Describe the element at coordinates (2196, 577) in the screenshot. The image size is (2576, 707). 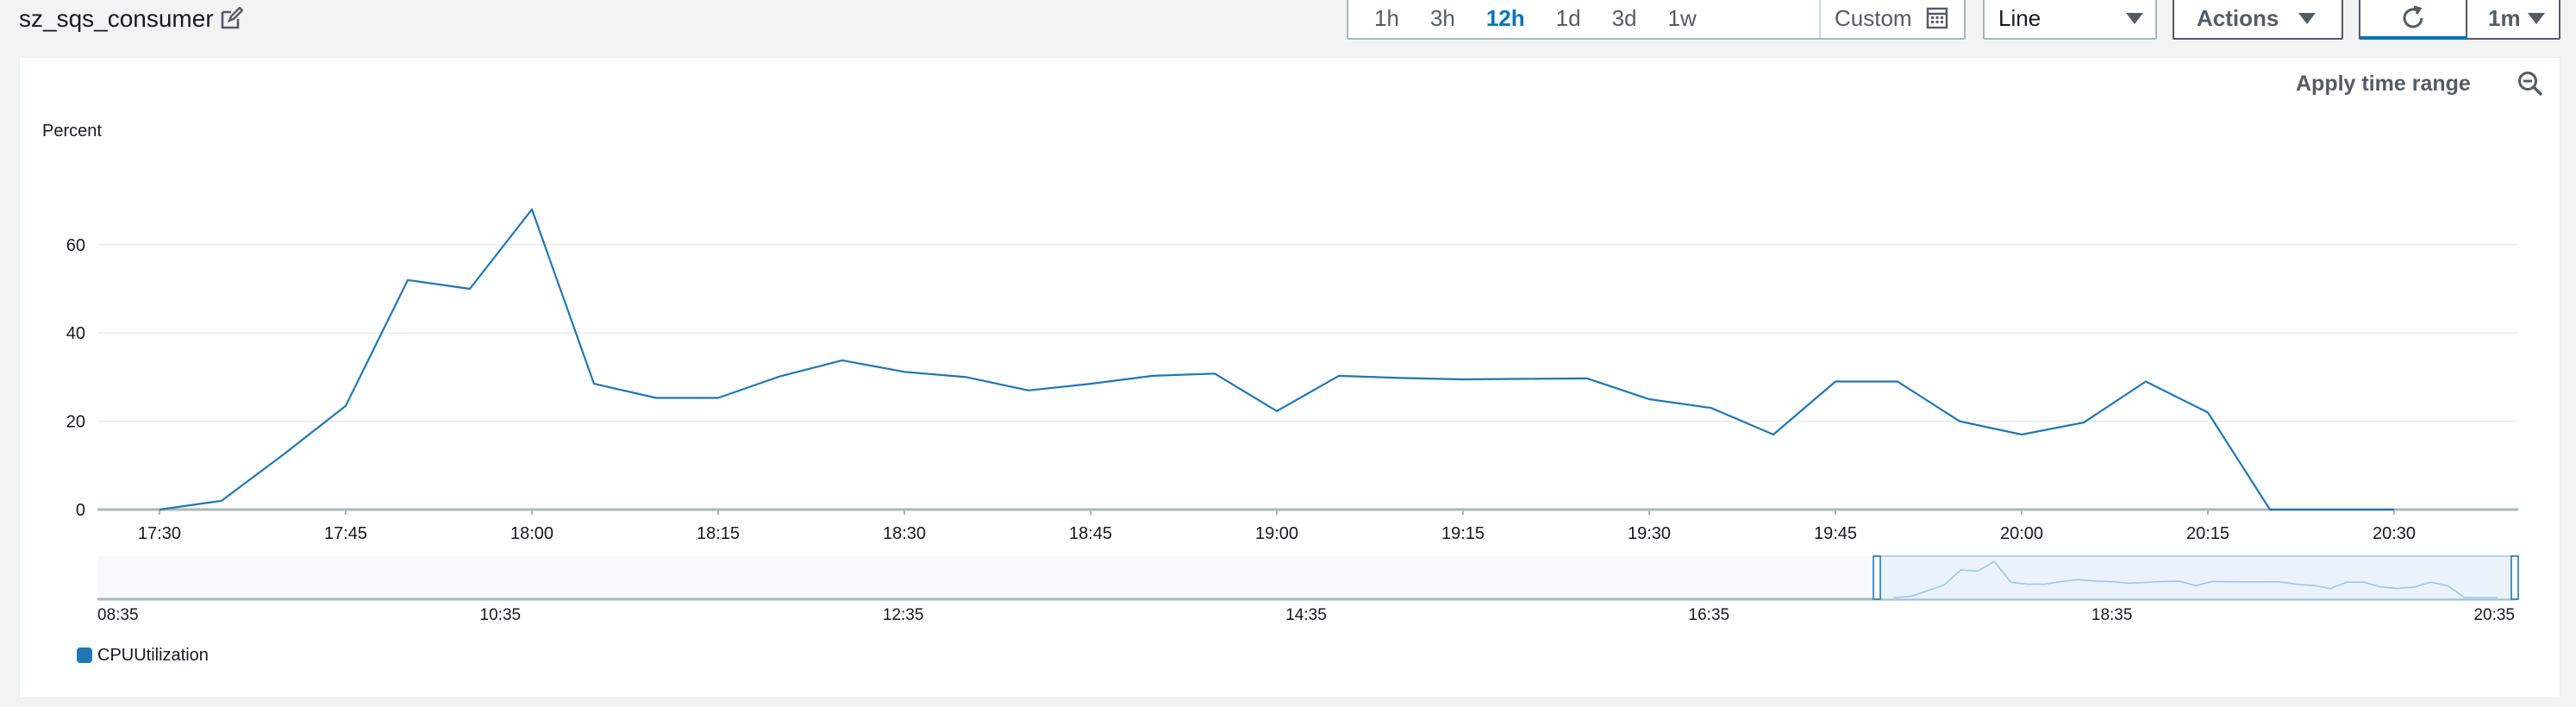
I see `overview-selection` at that location.